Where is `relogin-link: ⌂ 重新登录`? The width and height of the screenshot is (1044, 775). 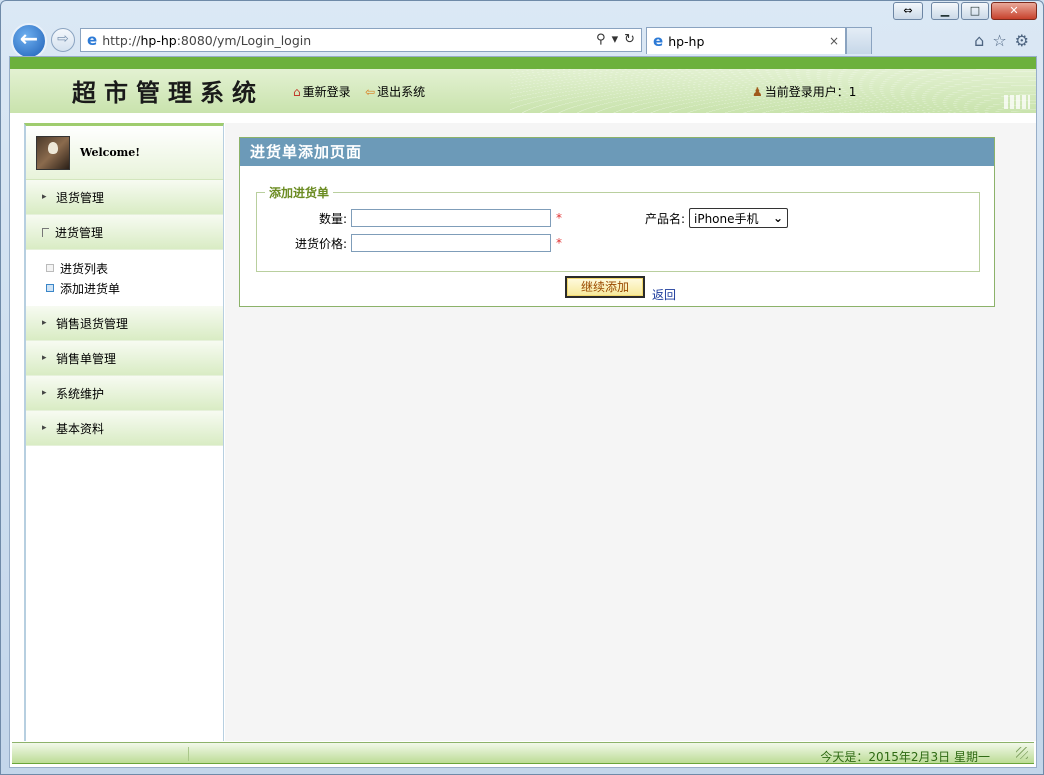 relogin-link: ⌂ 重新登录 is located at coordinates (322, 91).